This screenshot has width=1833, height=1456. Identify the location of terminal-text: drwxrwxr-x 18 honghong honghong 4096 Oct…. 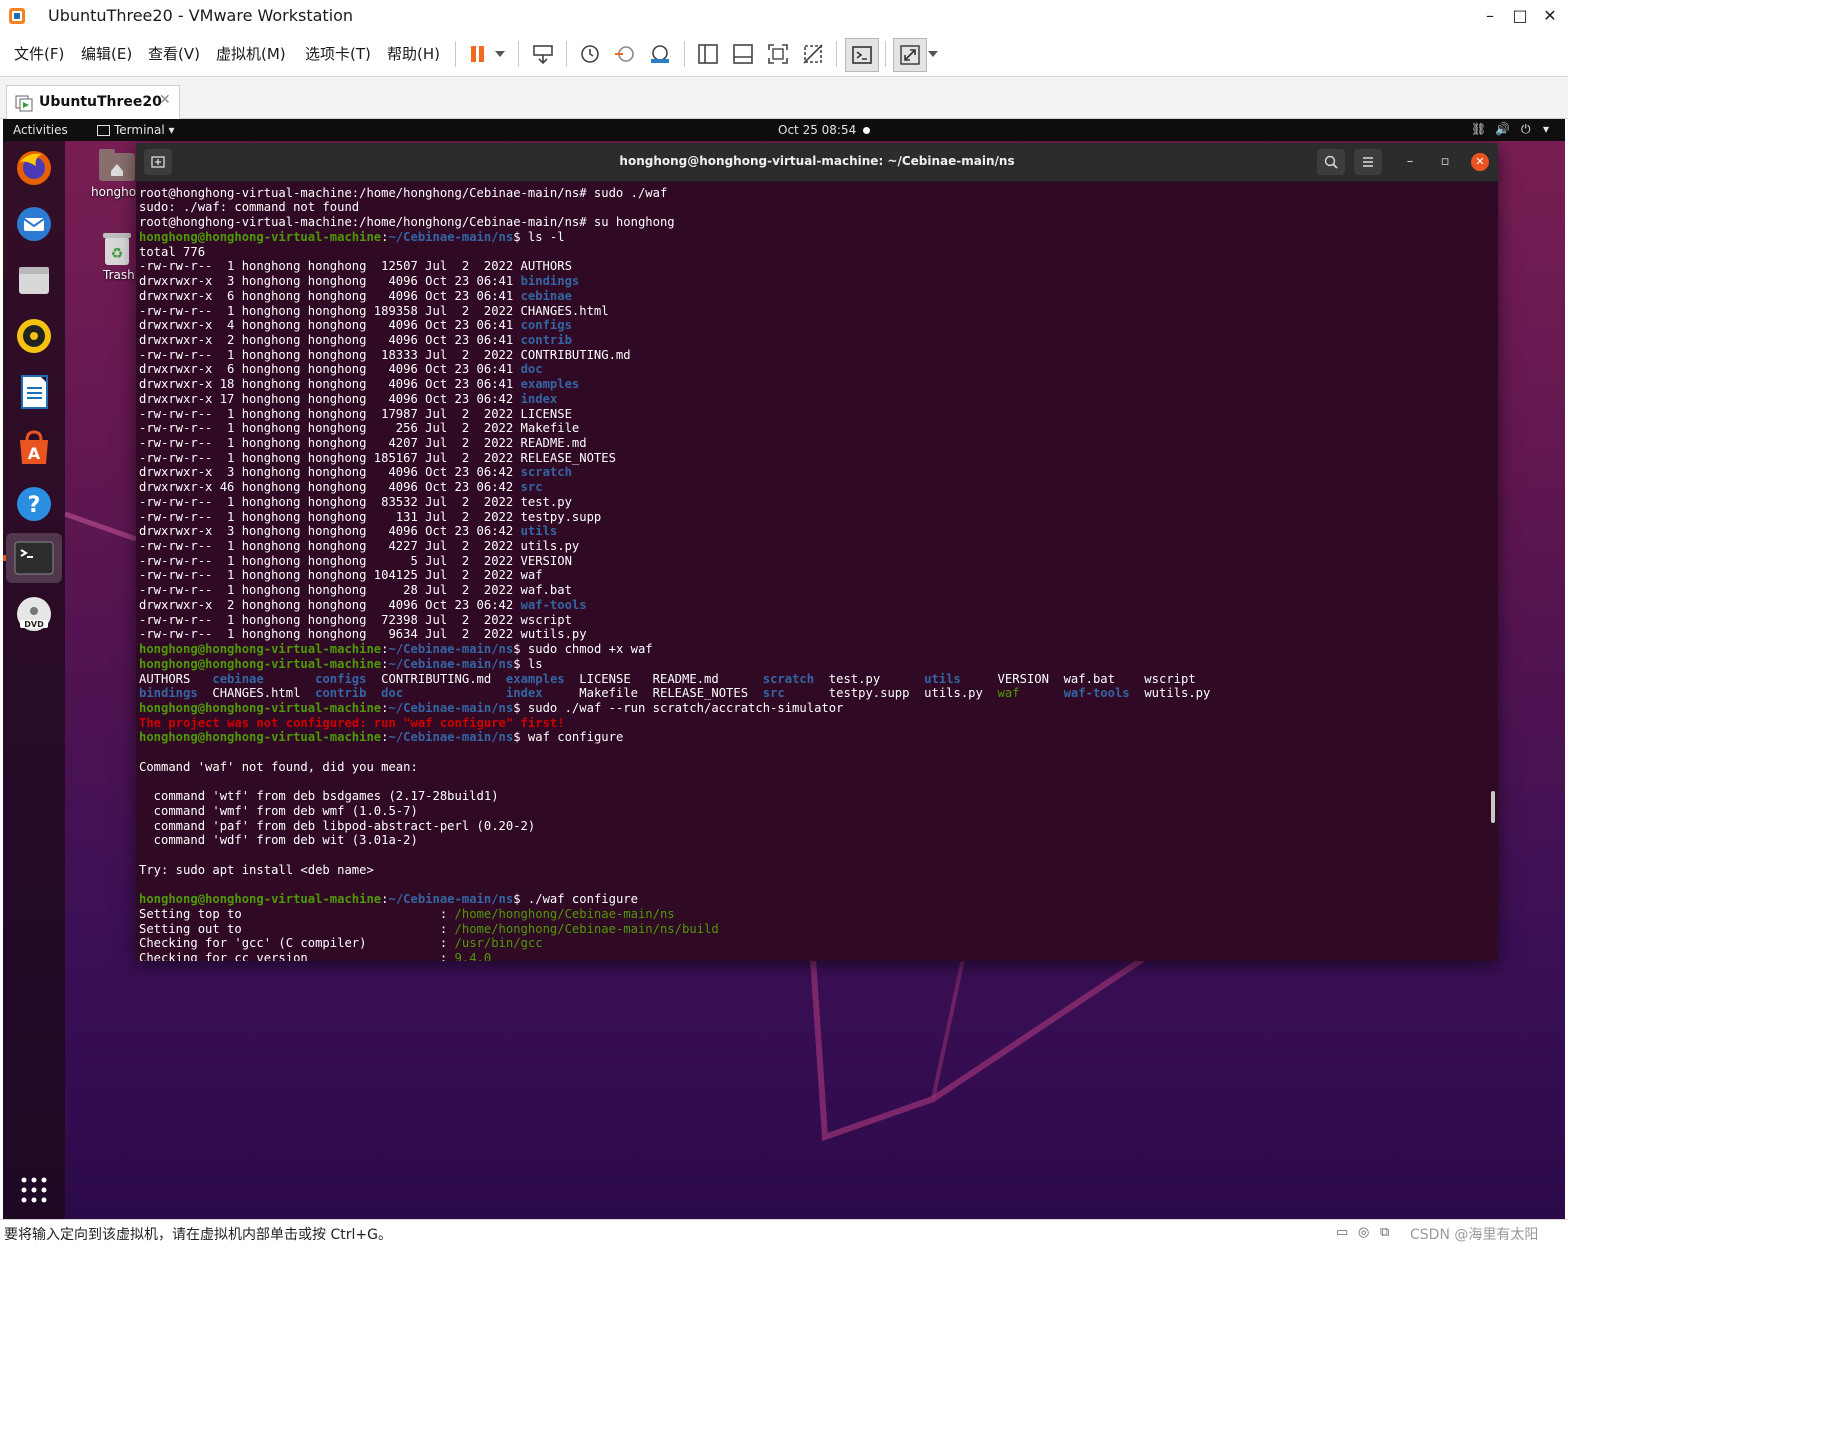
(330, 384).